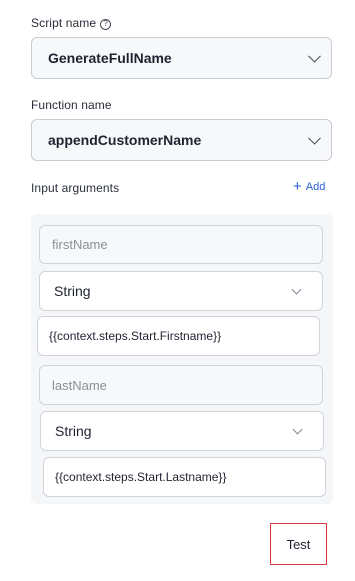 This screenshot has width=355, height=581. Describe the element at coordinates (80, 244) in the screenshot. I see `argument-name-placeholder: firstName` at that location.